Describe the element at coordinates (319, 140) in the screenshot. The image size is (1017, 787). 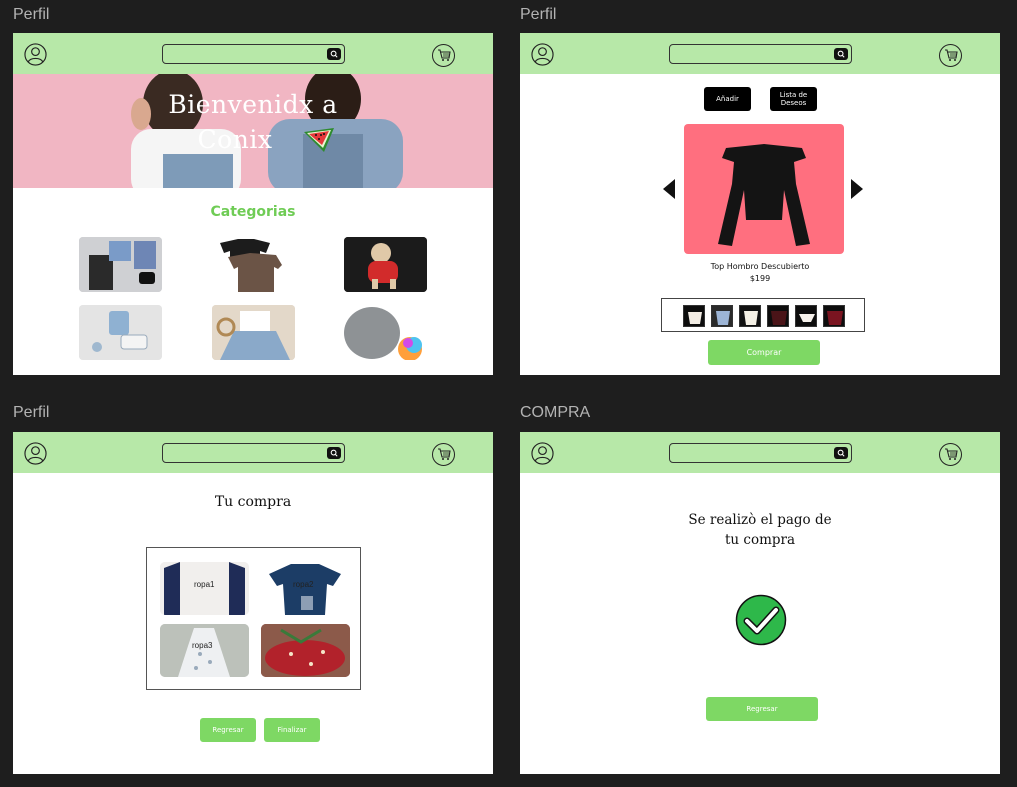
I see `watermelon-icon` at that location.